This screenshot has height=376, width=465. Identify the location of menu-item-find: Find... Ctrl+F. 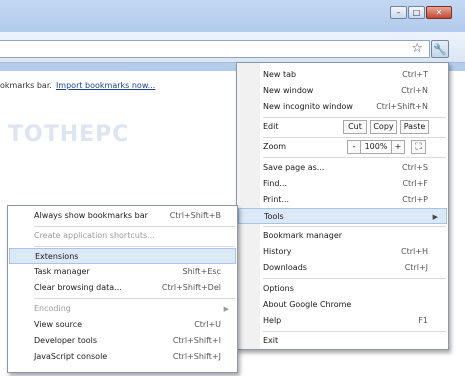
(342, 184).